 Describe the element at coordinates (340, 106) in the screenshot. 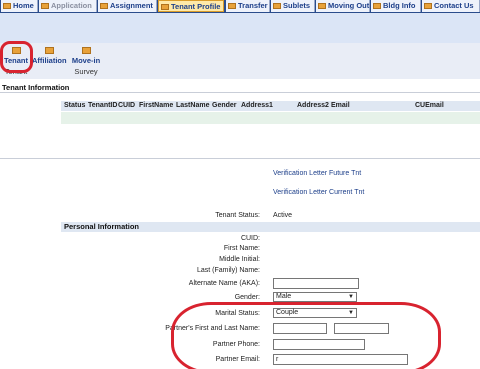

I see `col-email: Email` at that location.